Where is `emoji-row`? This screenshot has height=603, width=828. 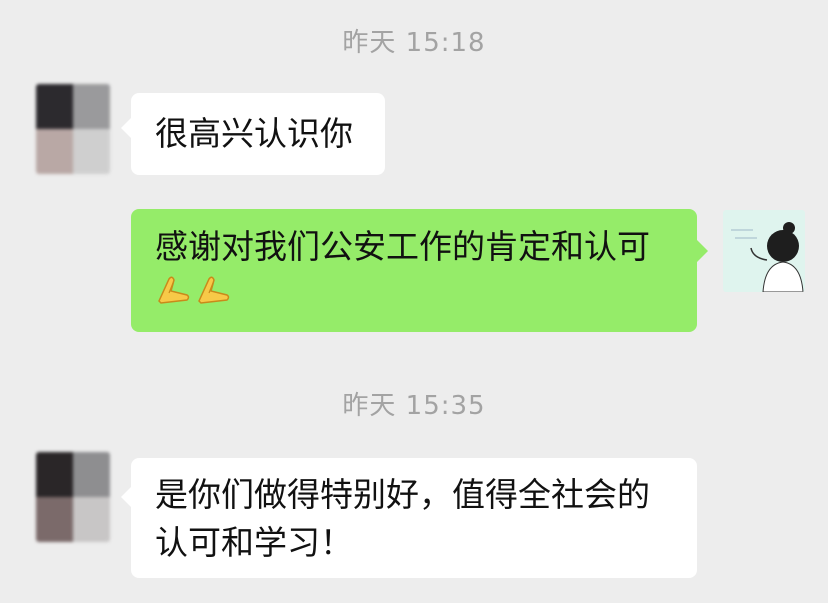 emoji-row is located at coordinates (426, 289).